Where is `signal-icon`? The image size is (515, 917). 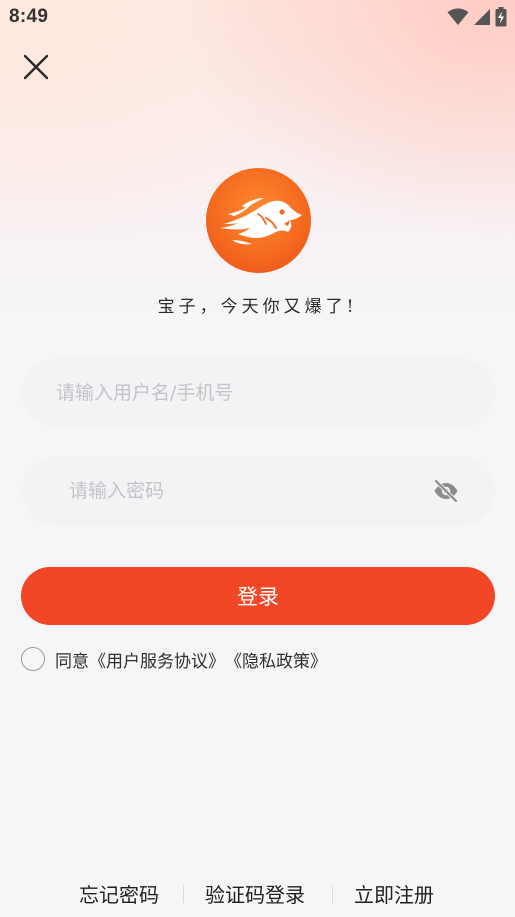
signal-icon is located at coordinates (482, 17).